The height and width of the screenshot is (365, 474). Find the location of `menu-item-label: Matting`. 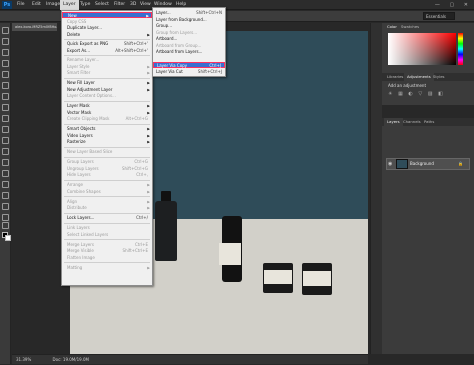

menu-item-label: Matting is located at coordinates (75, 267).